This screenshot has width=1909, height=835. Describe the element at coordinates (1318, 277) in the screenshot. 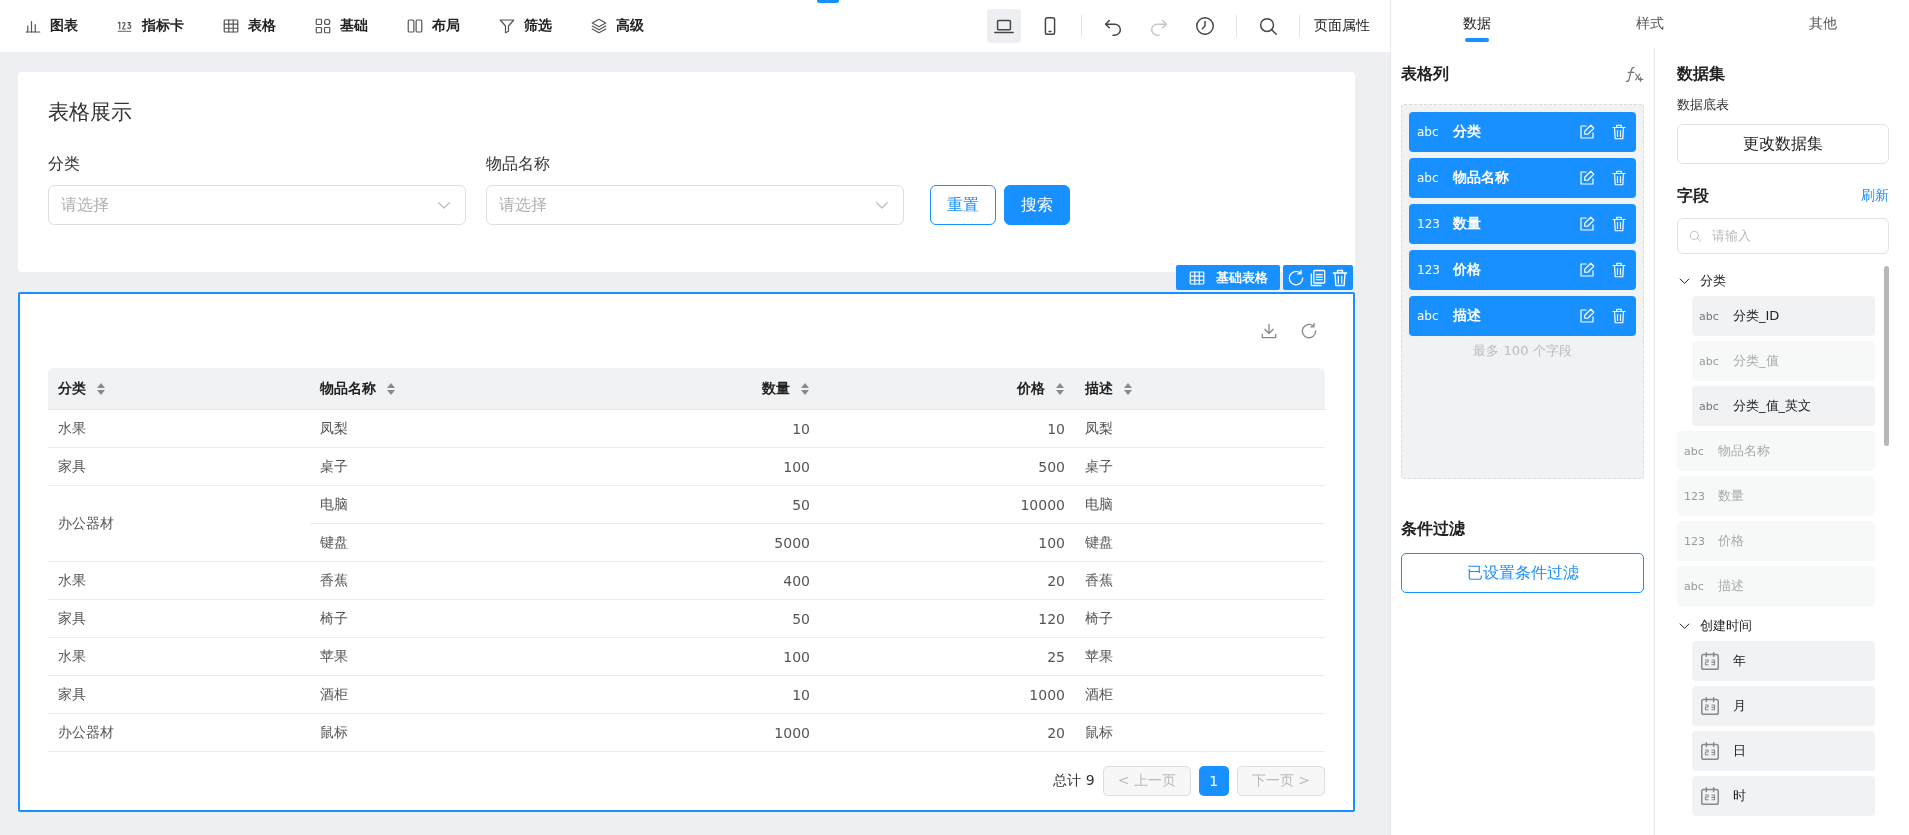

I see `copy-icon` at that location.